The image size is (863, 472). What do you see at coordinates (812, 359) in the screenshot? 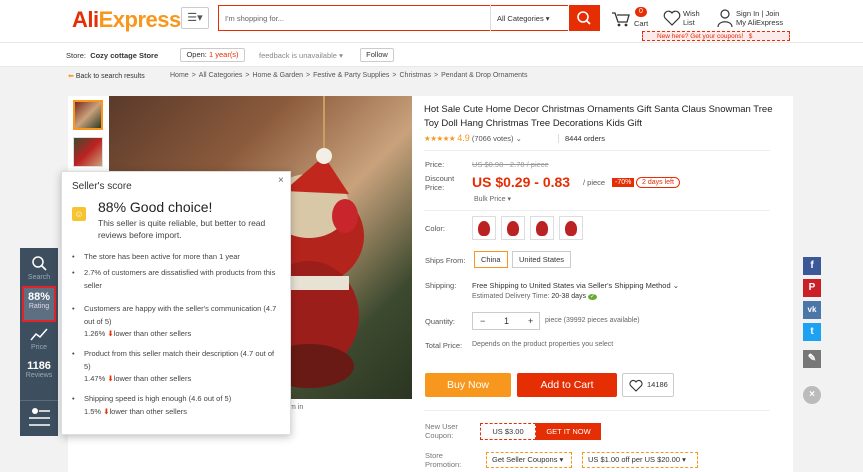
I see `edit-icon: ✎` at bounding box center [812, 359].